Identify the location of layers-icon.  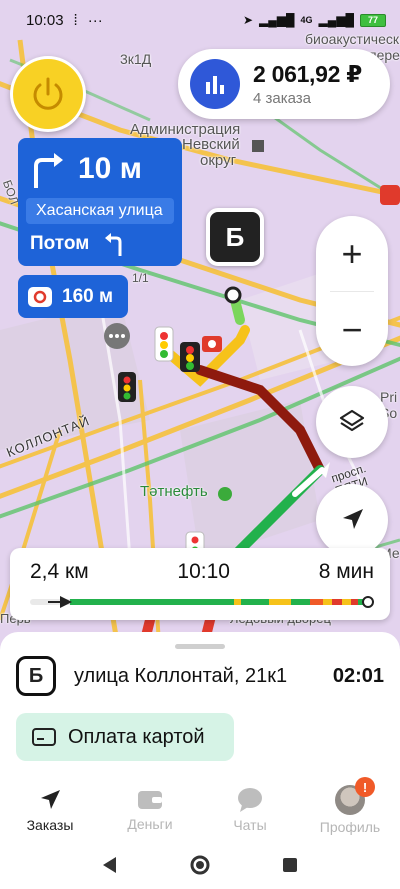
(352, 420).